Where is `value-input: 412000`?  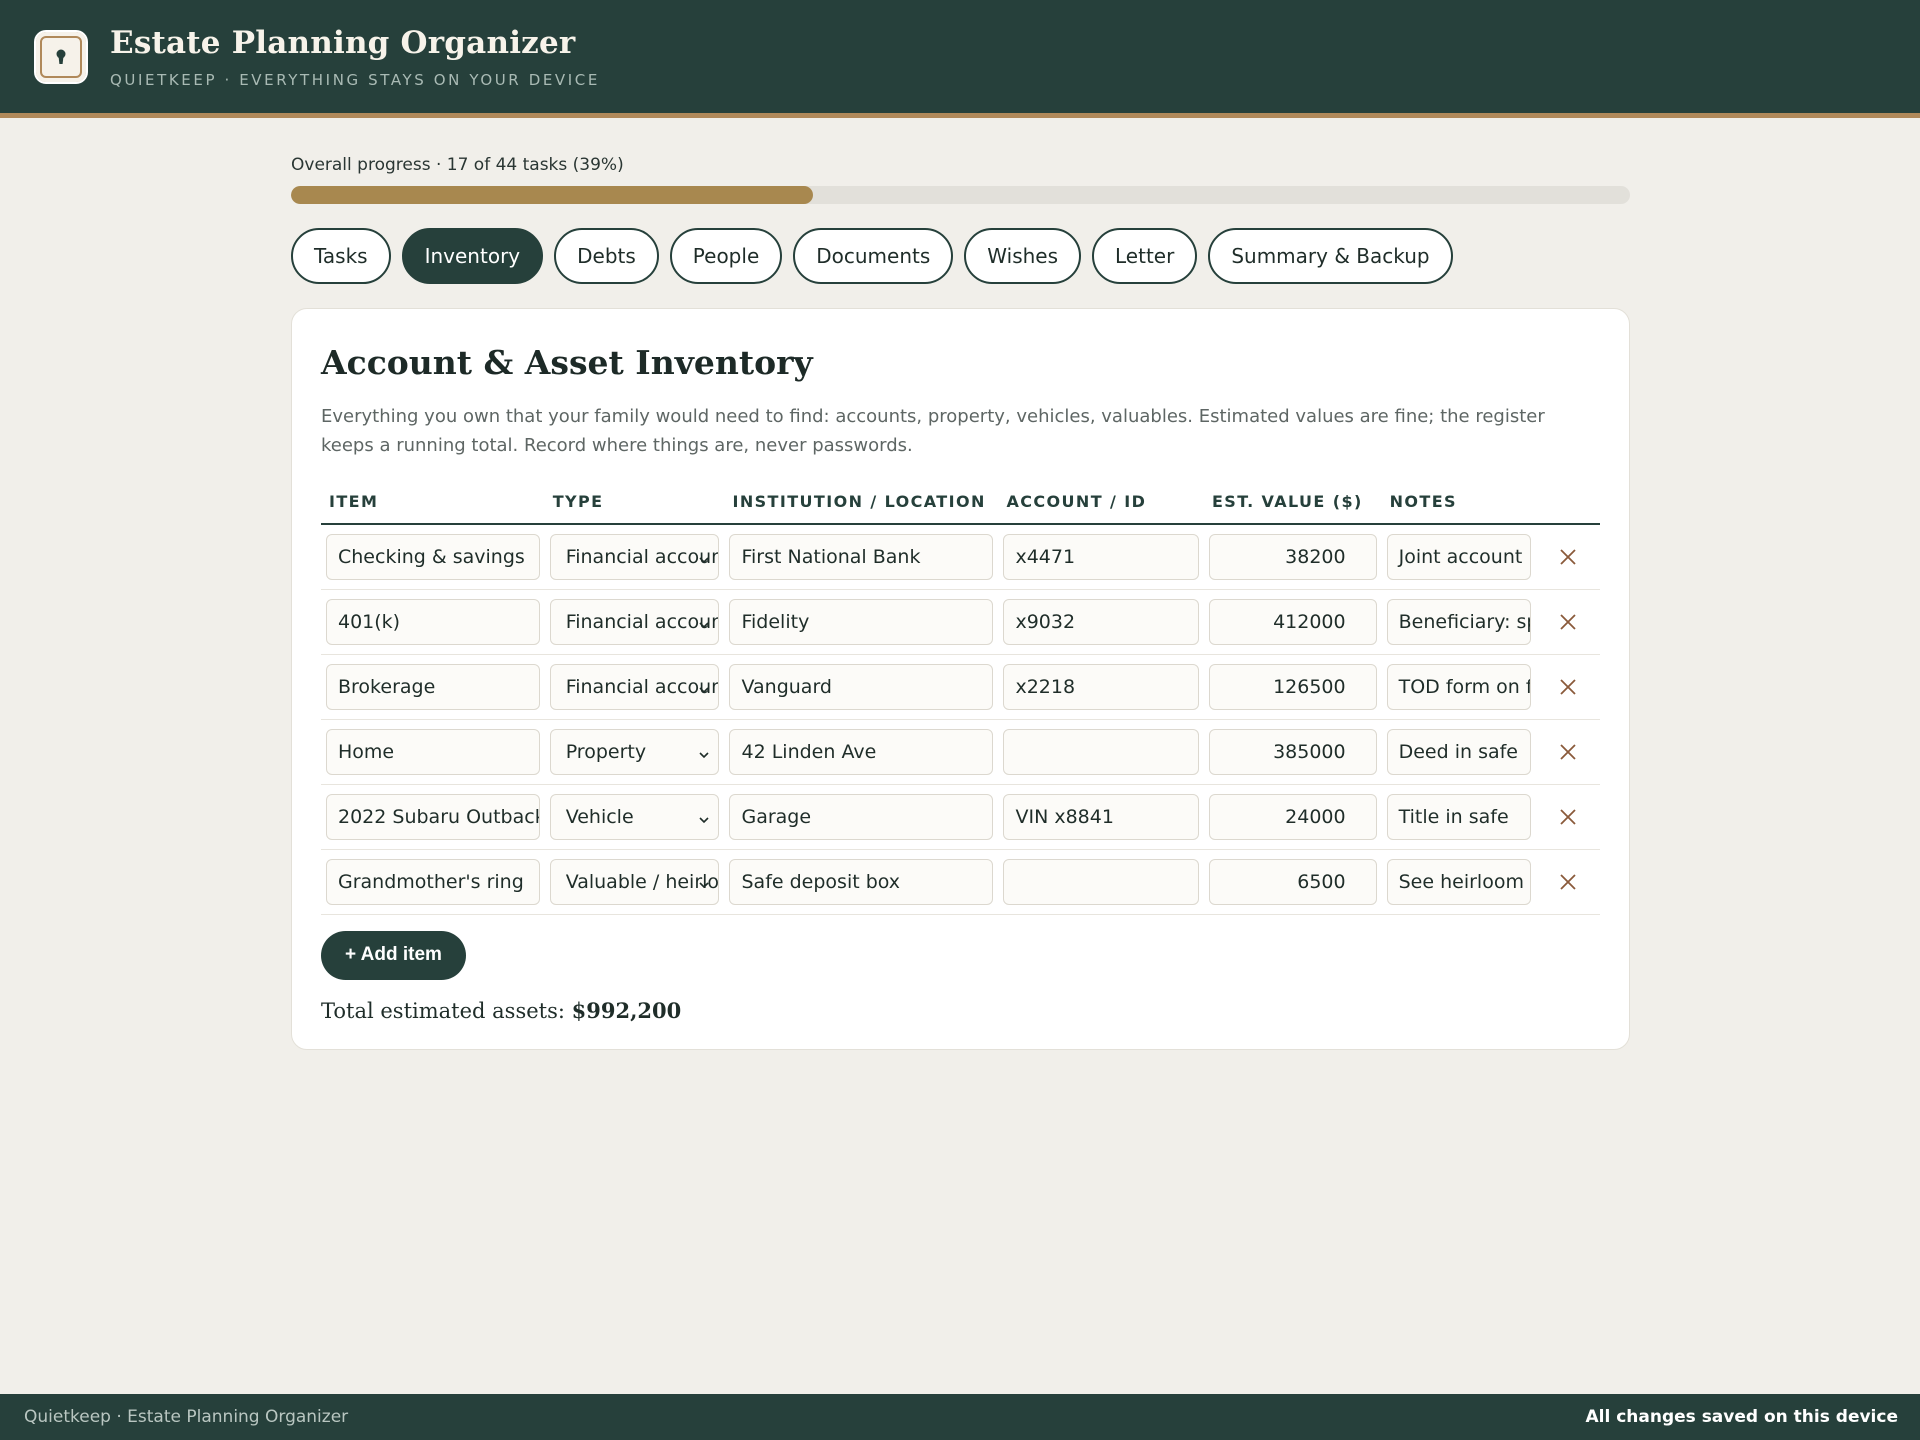 value-input: 412000 is located at coordinates (1292, 621).